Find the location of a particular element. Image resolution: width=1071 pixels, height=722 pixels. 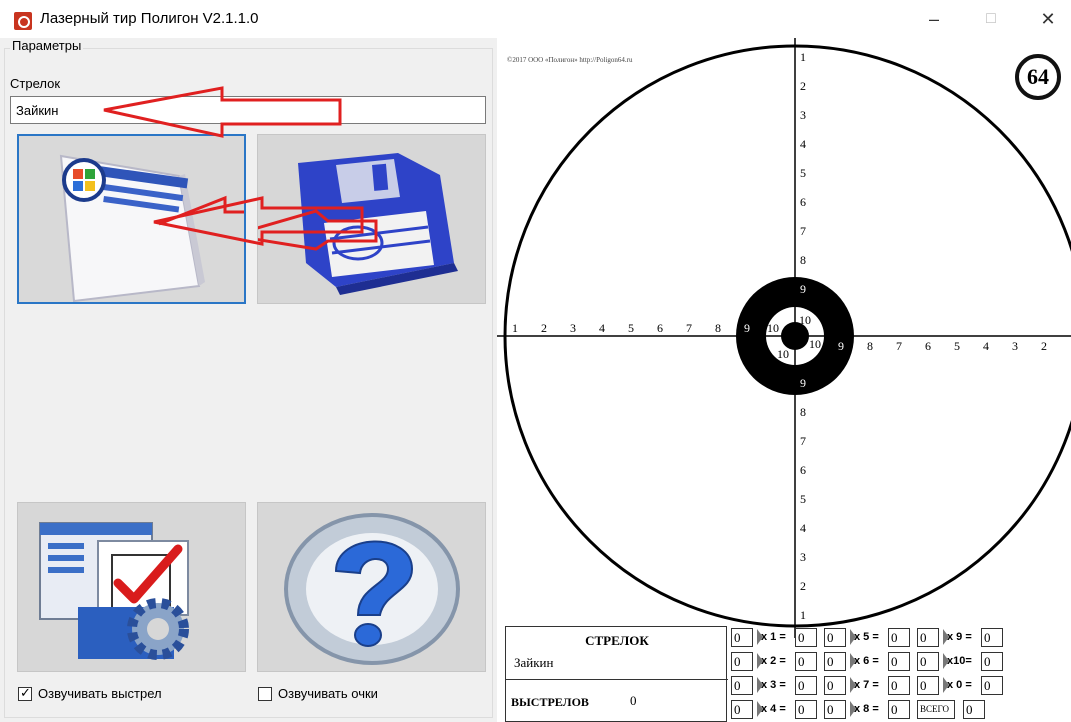

score-row: 0x 4 = 0 0 x 8 = 0 ВСЕГО 0 is located at coordinates (901, 709).